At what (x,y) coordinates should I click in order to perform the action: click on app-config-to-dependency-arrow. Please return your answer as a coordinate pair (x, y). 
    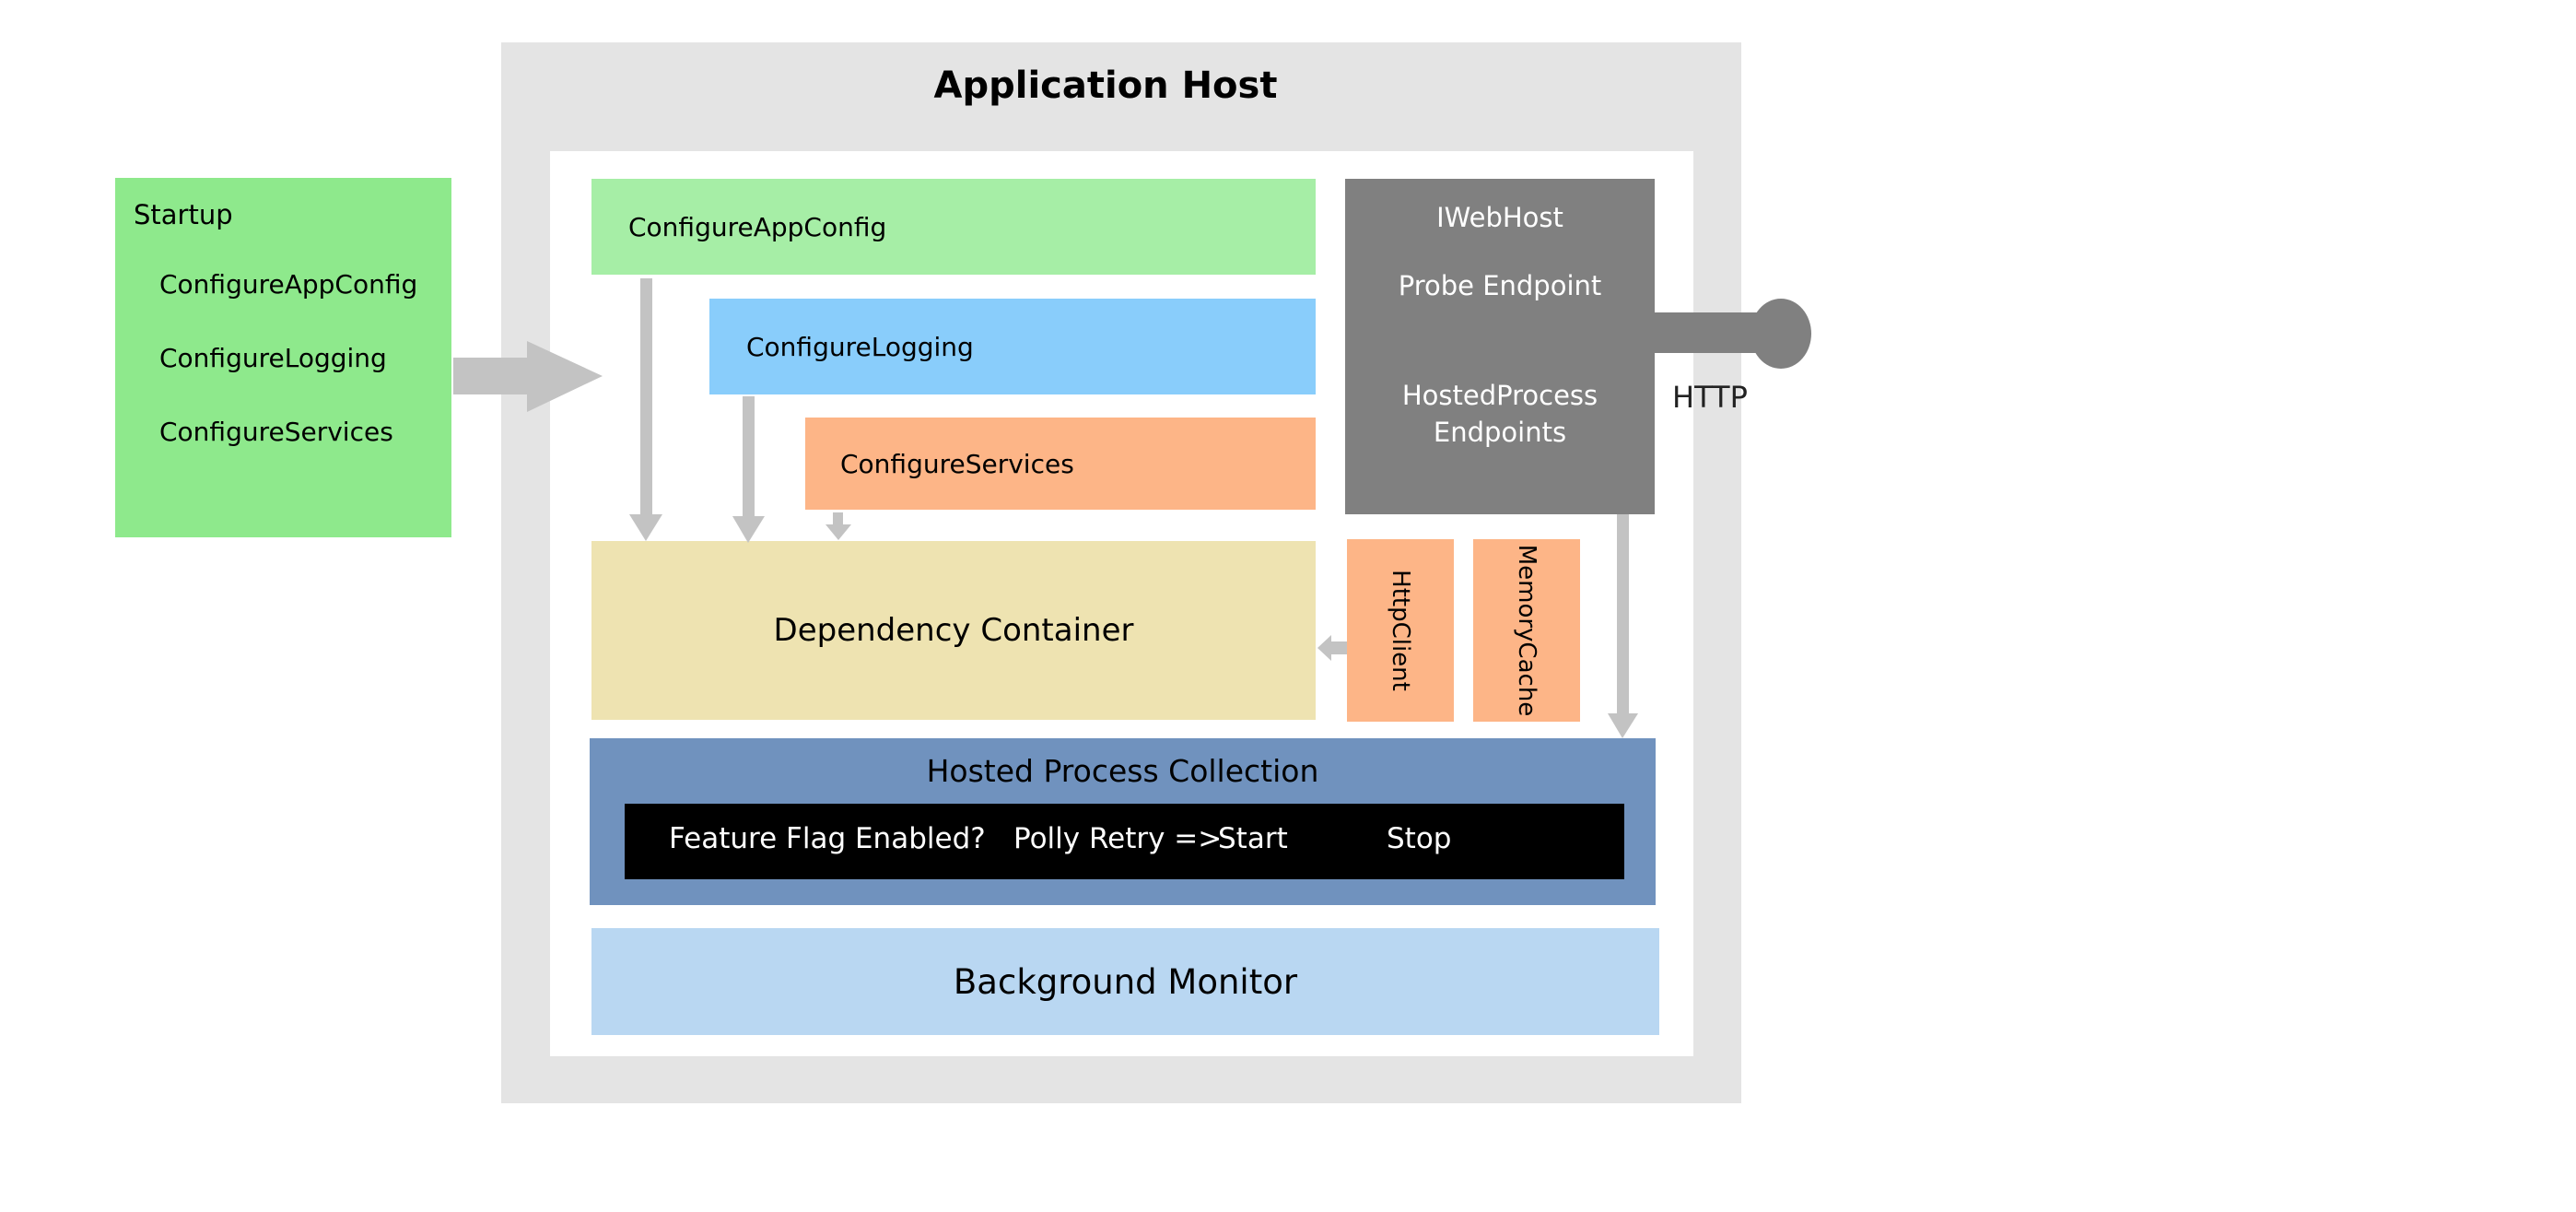
    Looking at the image, I should click on (645, 409).